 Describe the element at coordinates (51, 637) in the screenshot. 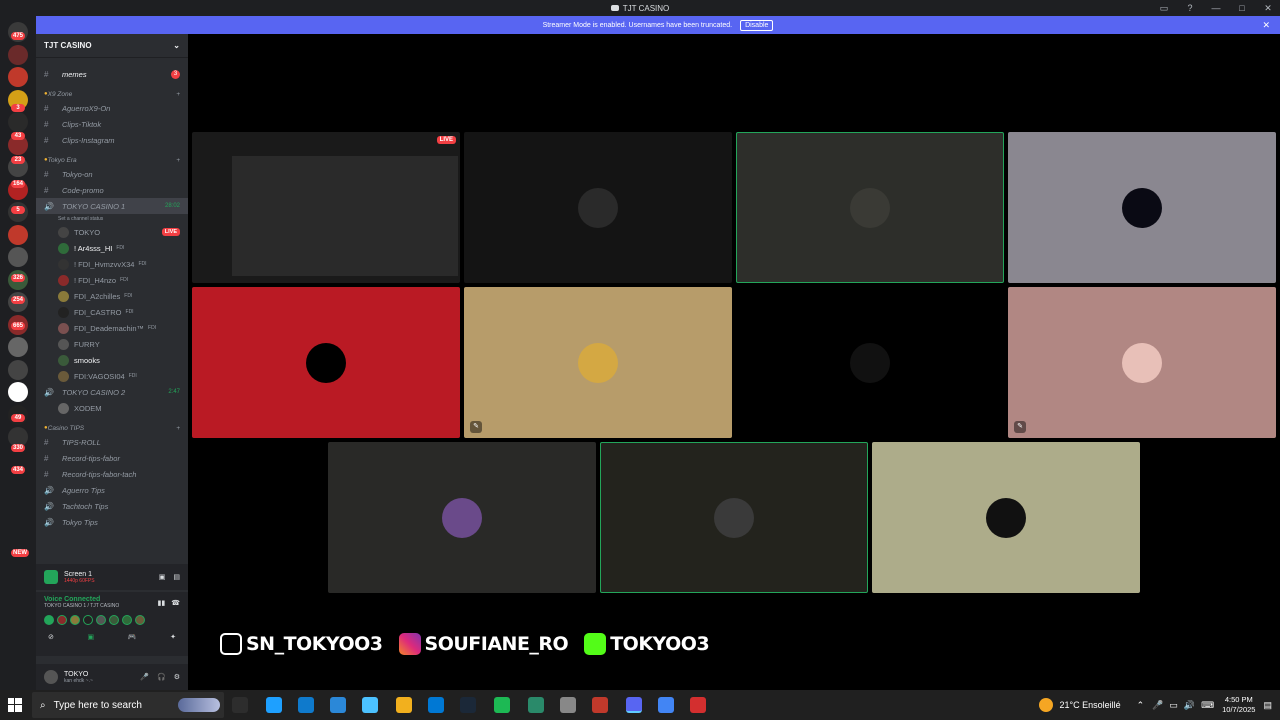

I see `camera-off-icon: ⊘` at that location.